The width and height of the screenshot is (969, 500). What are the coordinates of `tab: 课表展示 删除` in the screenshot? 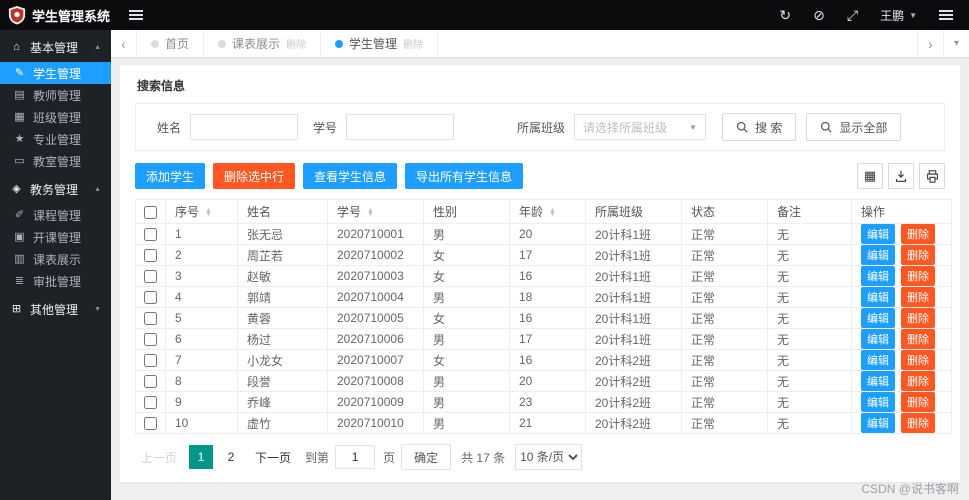 It's located at (263, 43).